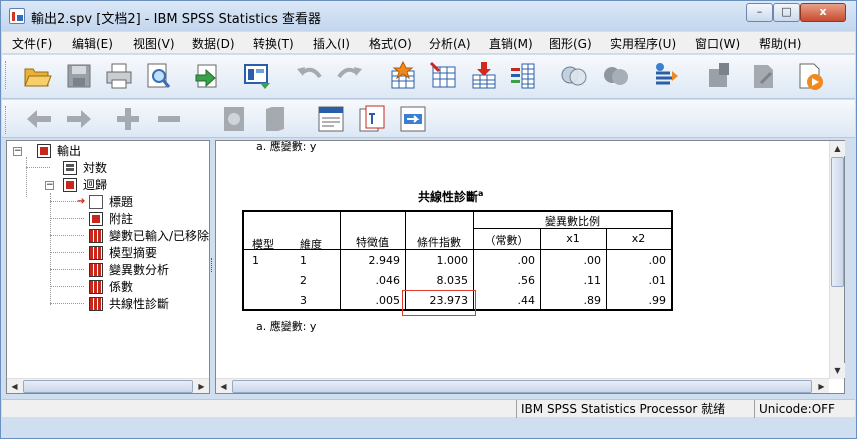 This screenshot has width=857, height=439. What do you see at coordinates (69, 151) in the screenshot?
I see `tree-item-label: 輸出` at bounding box center [69, 151].